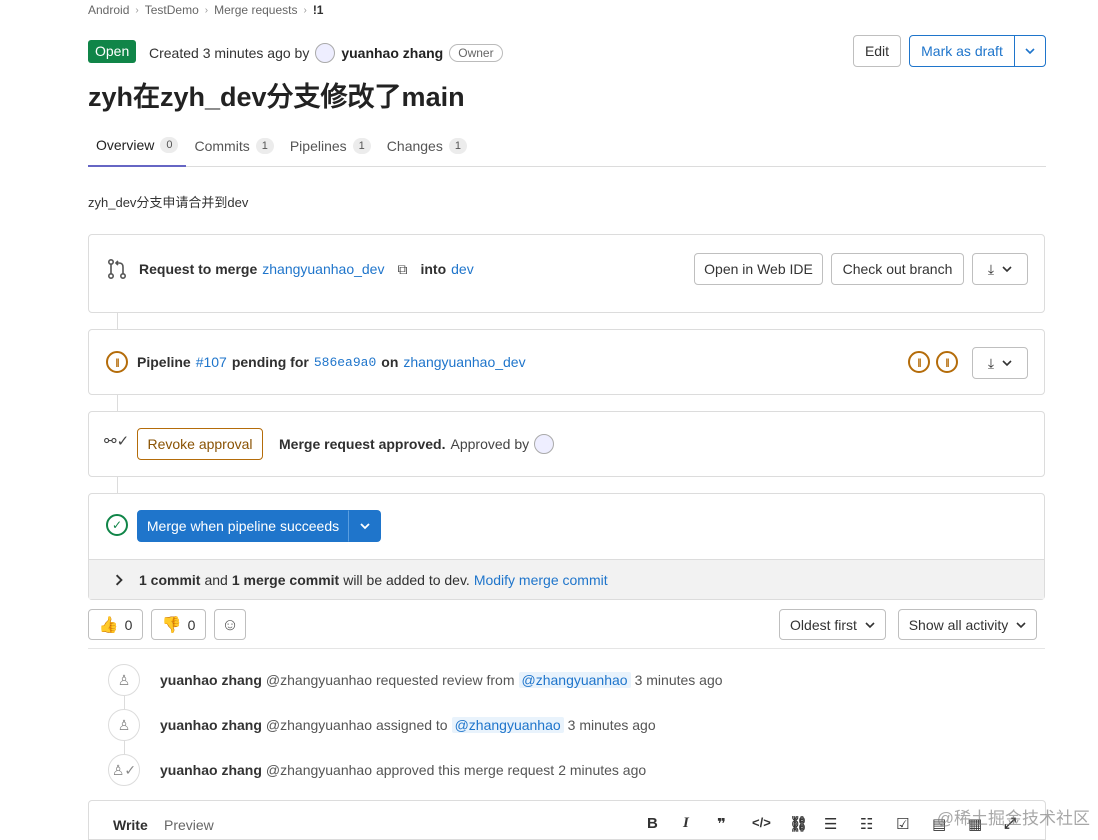  I want to click on page-title: zyh在zyh_dev分支修改了main, so click(276, 97).